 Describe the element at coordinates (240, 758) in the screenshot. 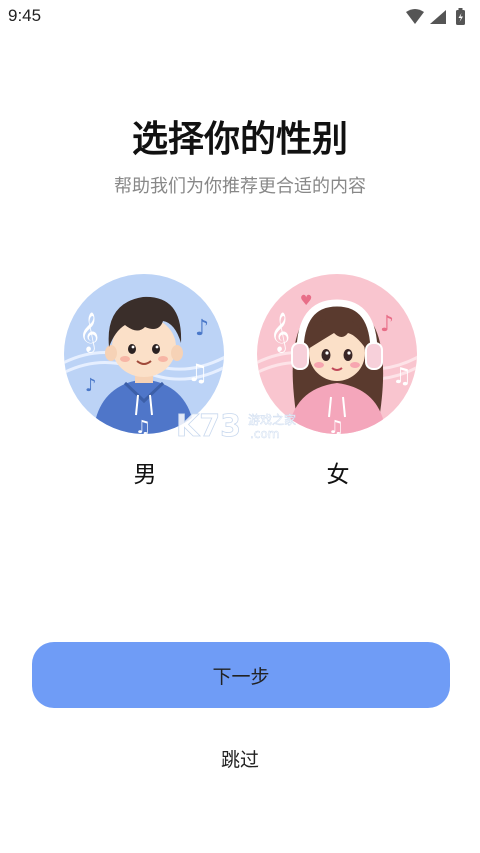

I see `skip-link: 跳过` at that location.